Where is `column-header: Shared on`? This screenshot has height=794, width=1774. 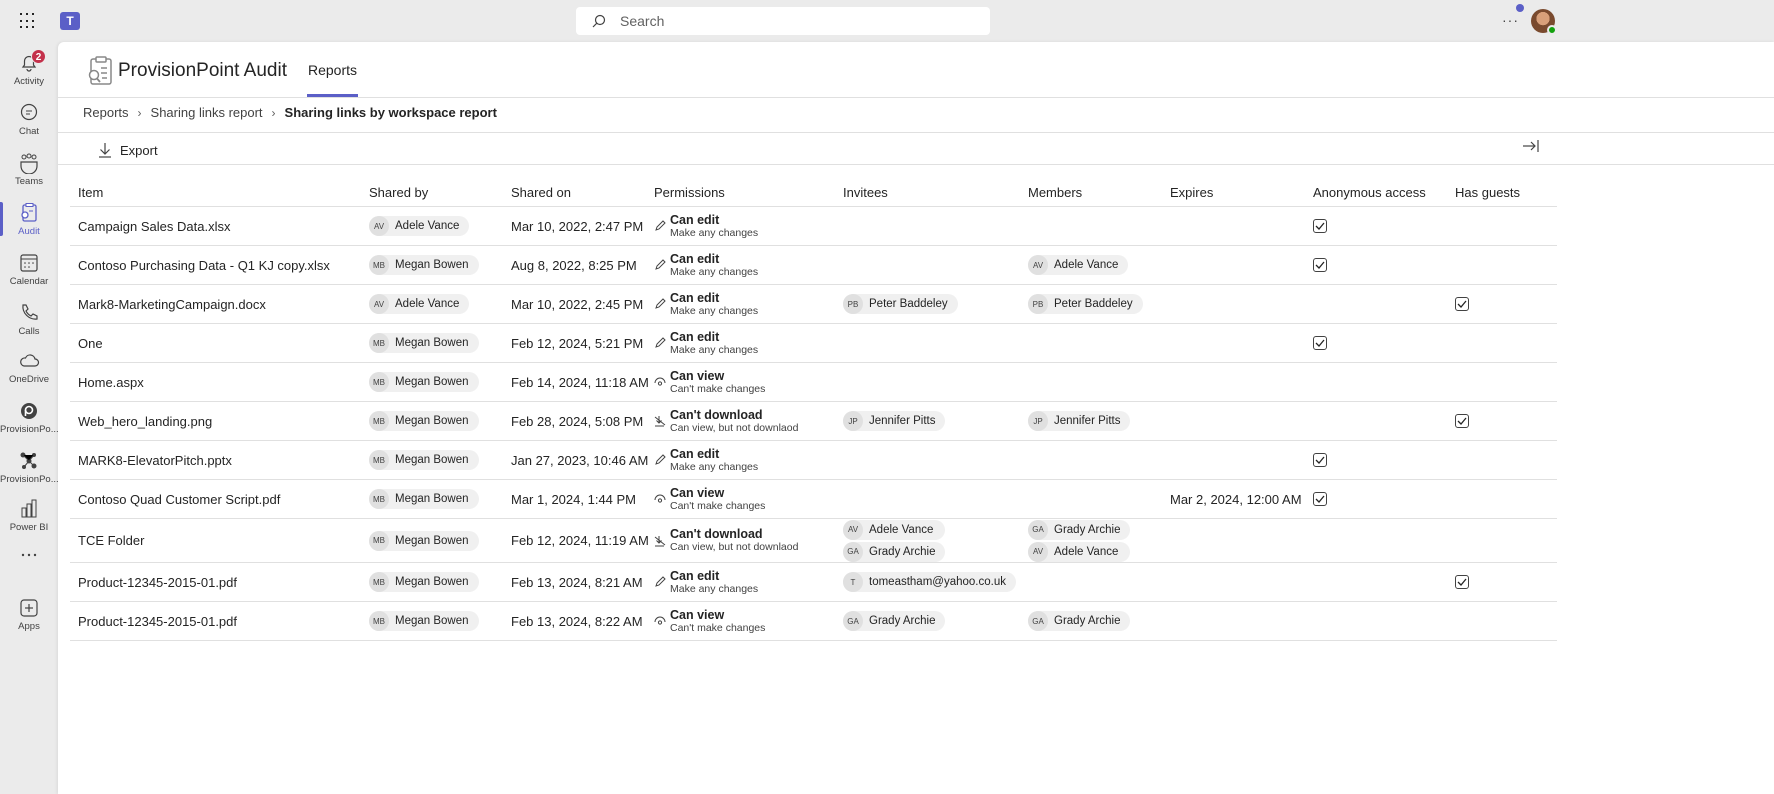
column-header: Shared on is located at coordinates (541, 192).